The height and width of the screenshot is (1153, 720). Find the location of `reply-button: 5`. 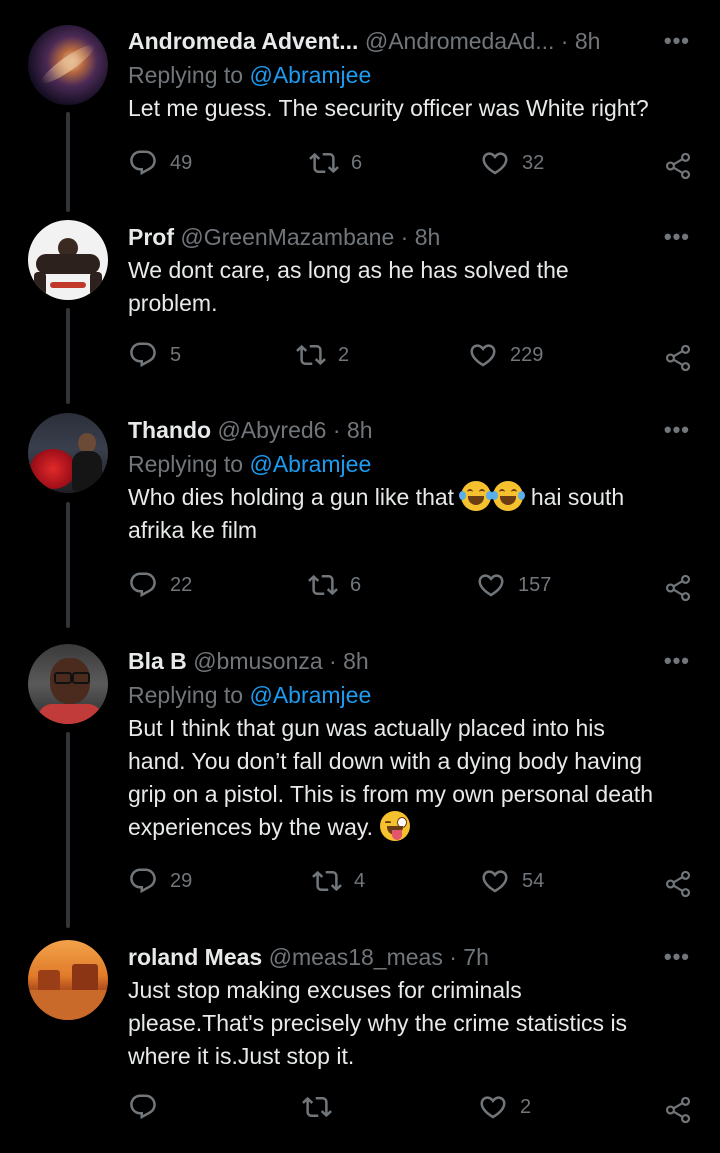

reply-button: 5 is located at coordinates (154, 355).